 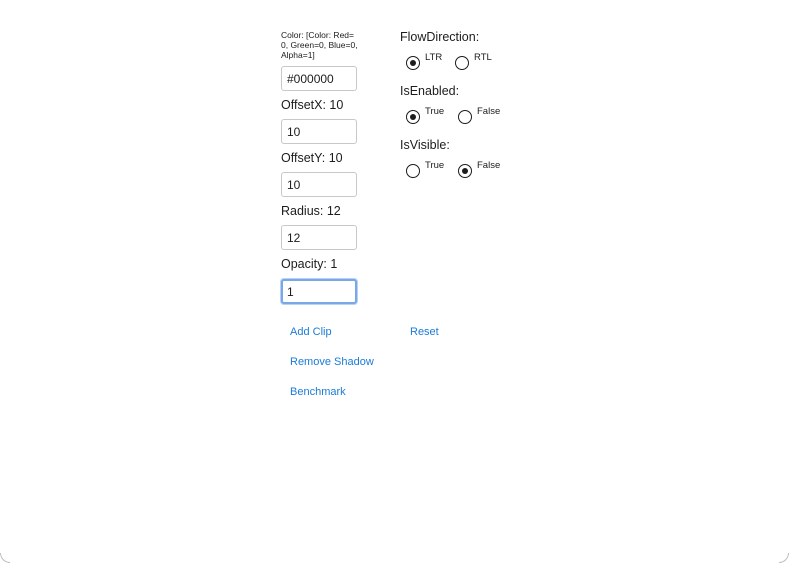 I want to click on reset-button: Reset, so click(x=424, y=332).